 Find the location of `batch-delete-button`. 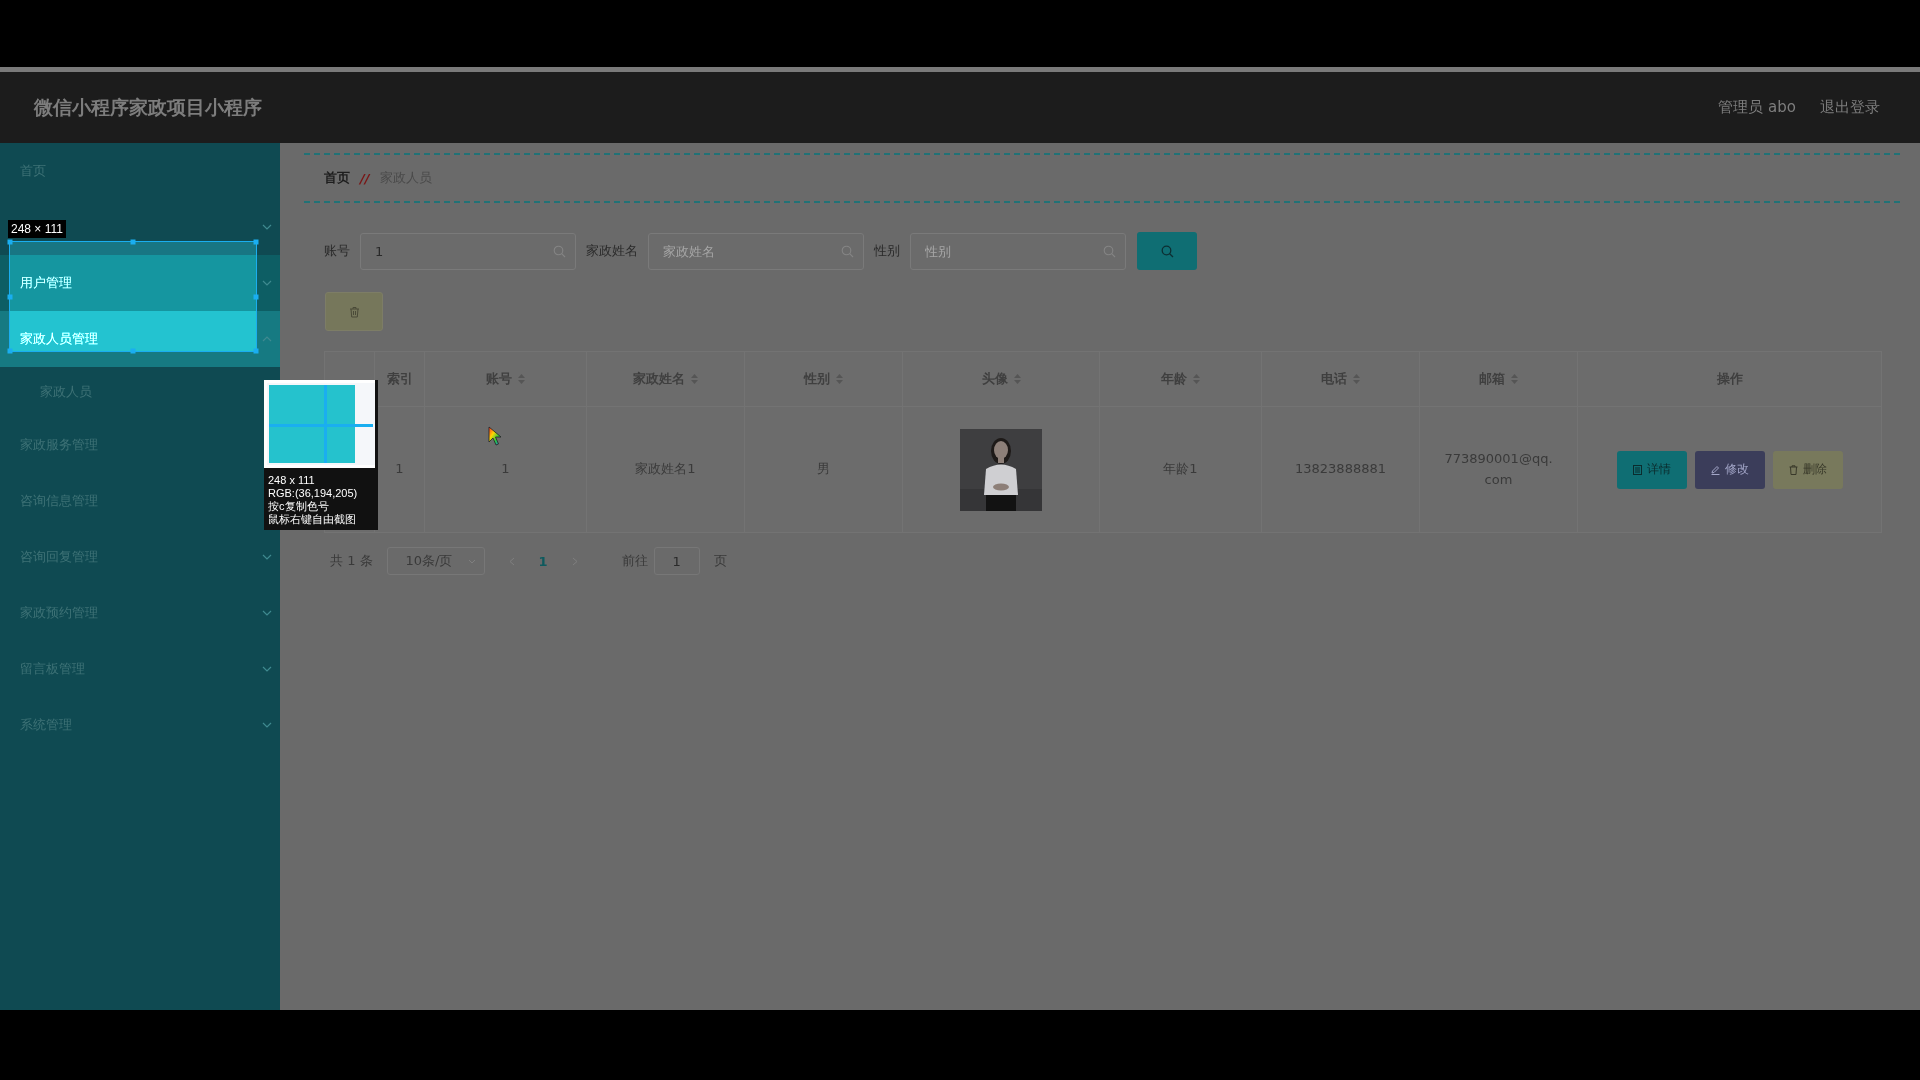

batch-delete-button is located at coordinates (354, 311).